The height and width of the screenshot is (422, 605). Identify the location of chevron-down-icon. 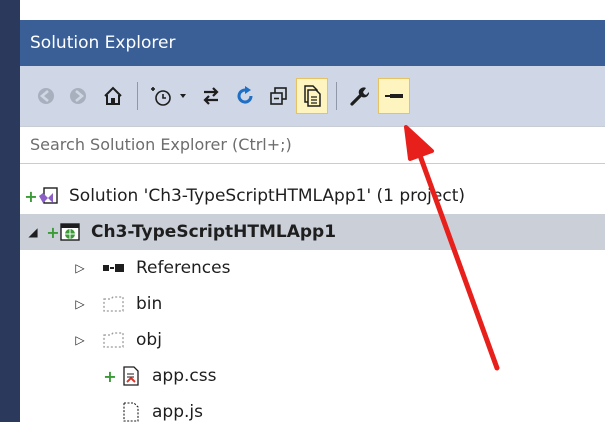
(183, 96).